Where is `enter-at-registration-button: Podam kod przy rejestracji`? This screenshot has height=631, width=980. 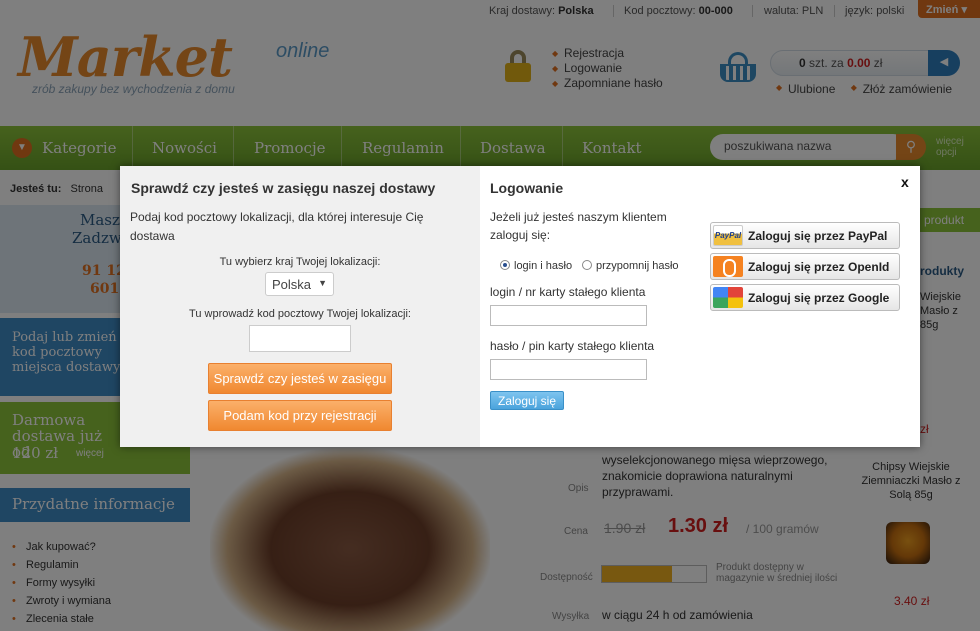
enter-at-registration-button: Podam kod przy rejestracji is located at coordinates (300, 415).